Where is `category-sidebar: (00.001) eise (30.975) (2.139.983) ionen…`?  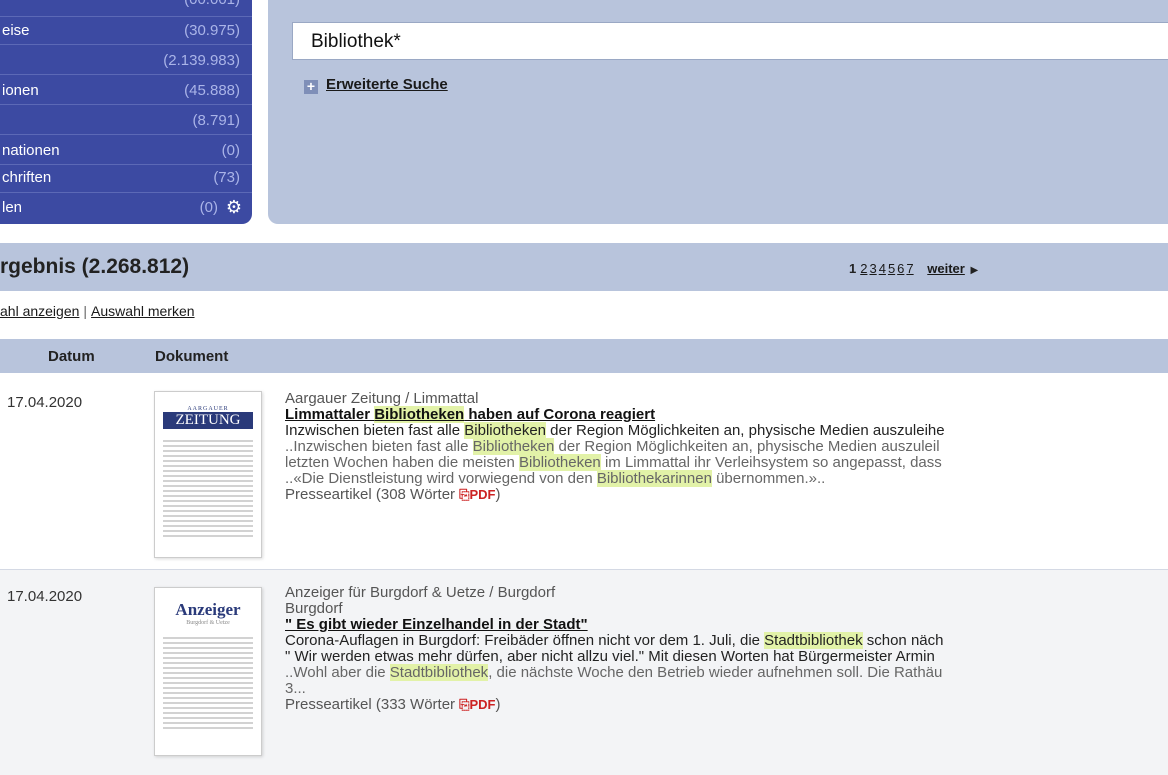
category-sidebar: (00.001) eise (30.975) (2.139.983) ionen… is located at coordinates (126, 112).